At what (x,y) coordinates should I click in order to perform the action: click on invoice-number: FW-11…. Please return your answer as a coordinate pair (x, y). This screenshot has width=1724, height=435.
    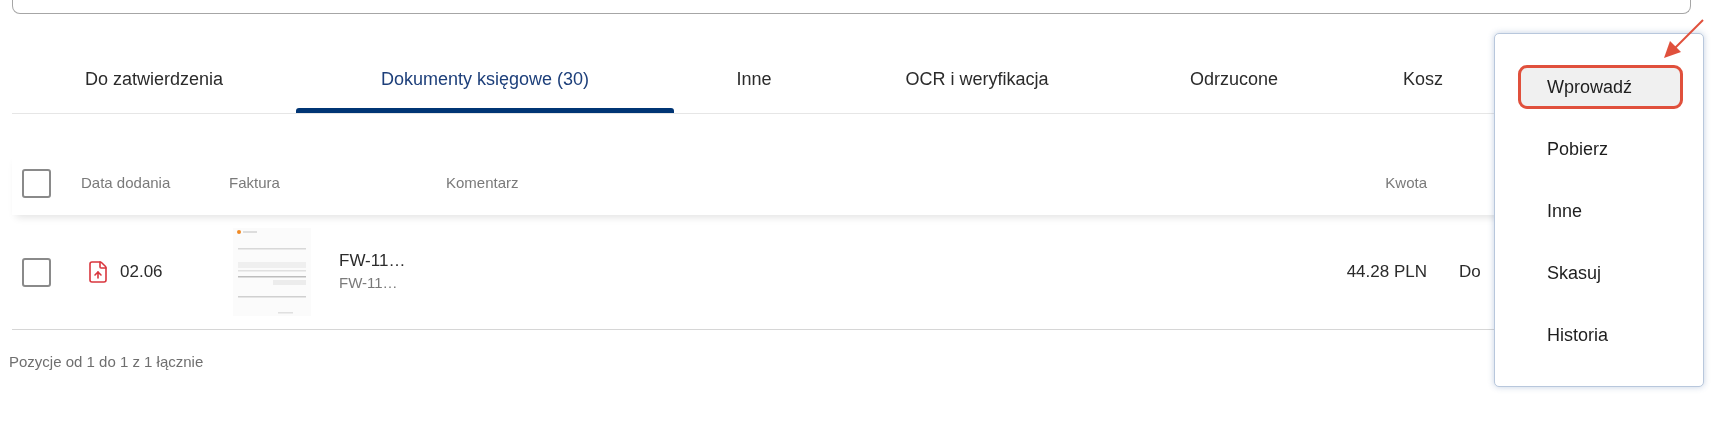
    Looking at the image, I should click on (372, 261).